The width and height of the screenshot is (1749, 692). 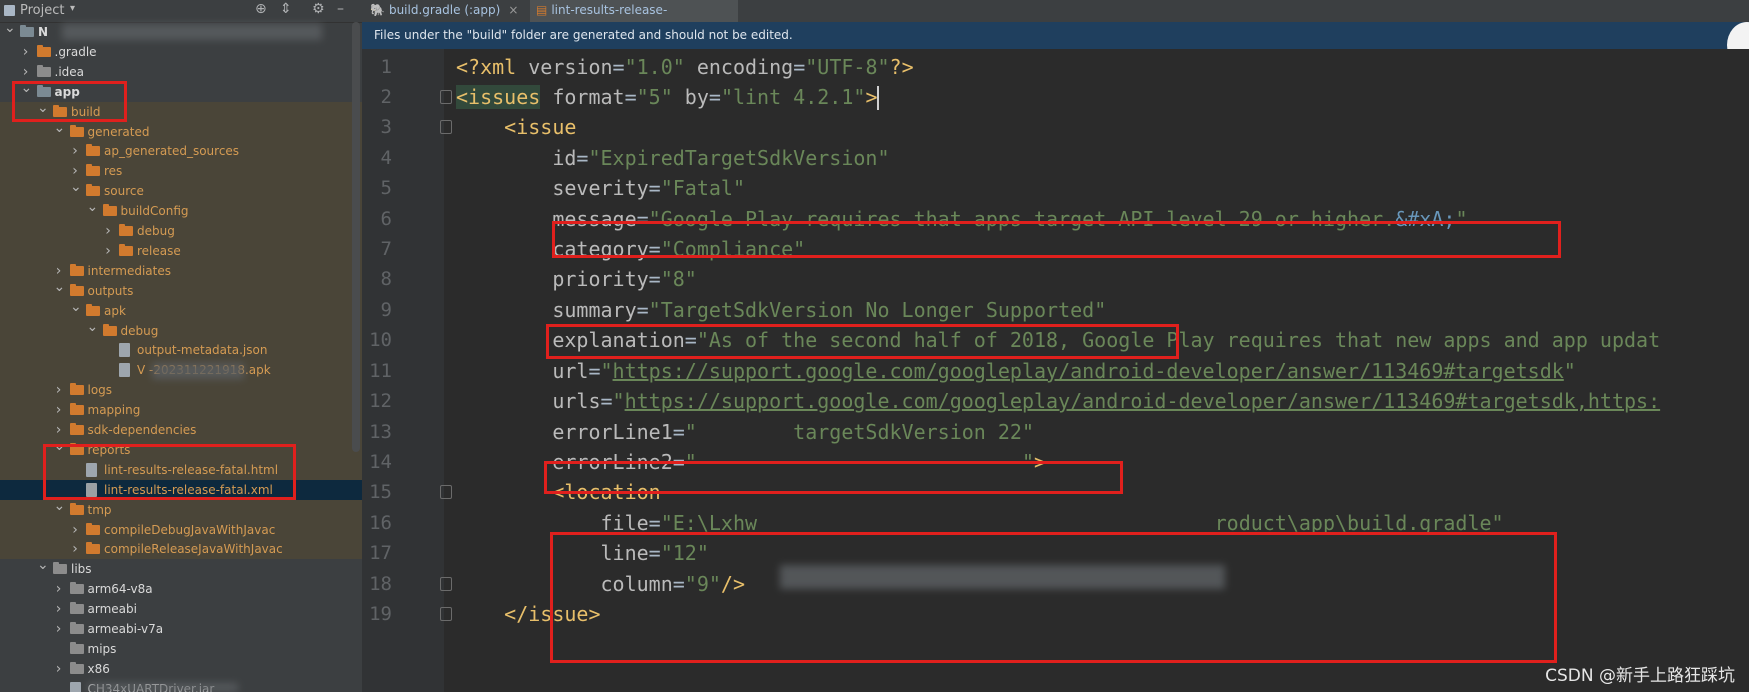 What do you see at coordinates (181, 549) in the screenshot?
I see `tree-item: › compileReleaseJavaWithJavac` at bounding box center [181, 549].